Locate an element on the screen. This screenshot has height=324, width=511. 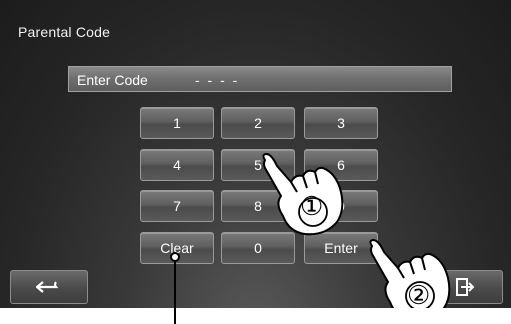
code-label: Enter Code is located at coordinates (112, 80).